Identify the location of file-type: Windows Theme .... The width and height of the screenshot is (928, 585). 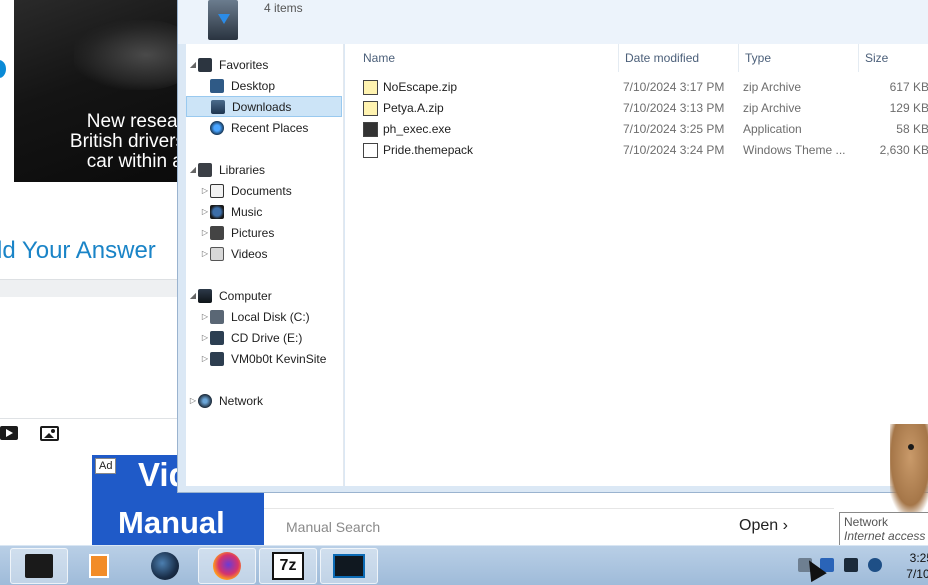
(794, 150).